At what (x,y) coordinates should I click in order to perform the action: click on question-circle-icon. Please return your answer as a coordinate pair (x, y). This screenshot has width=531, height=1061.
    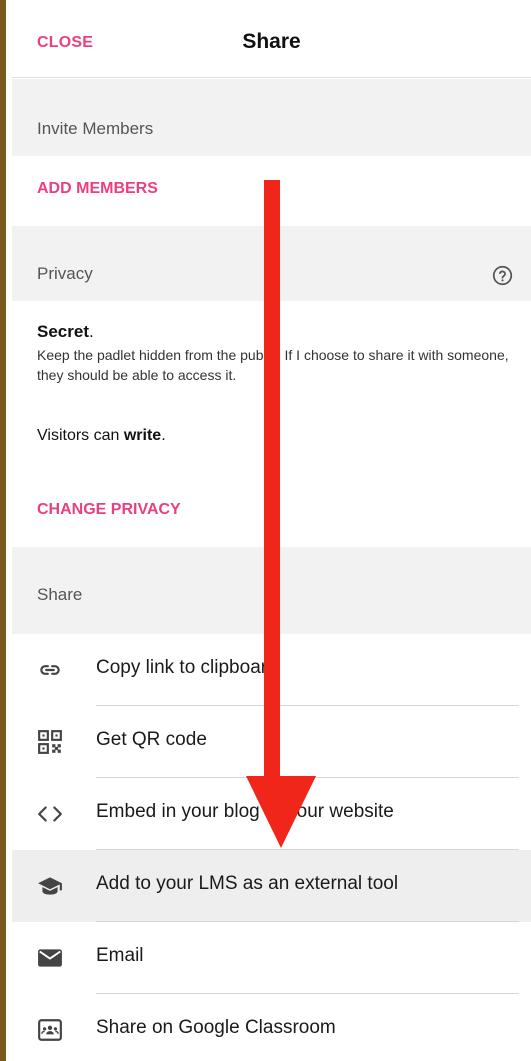
    Looking at the image, I should click on (502, 275).